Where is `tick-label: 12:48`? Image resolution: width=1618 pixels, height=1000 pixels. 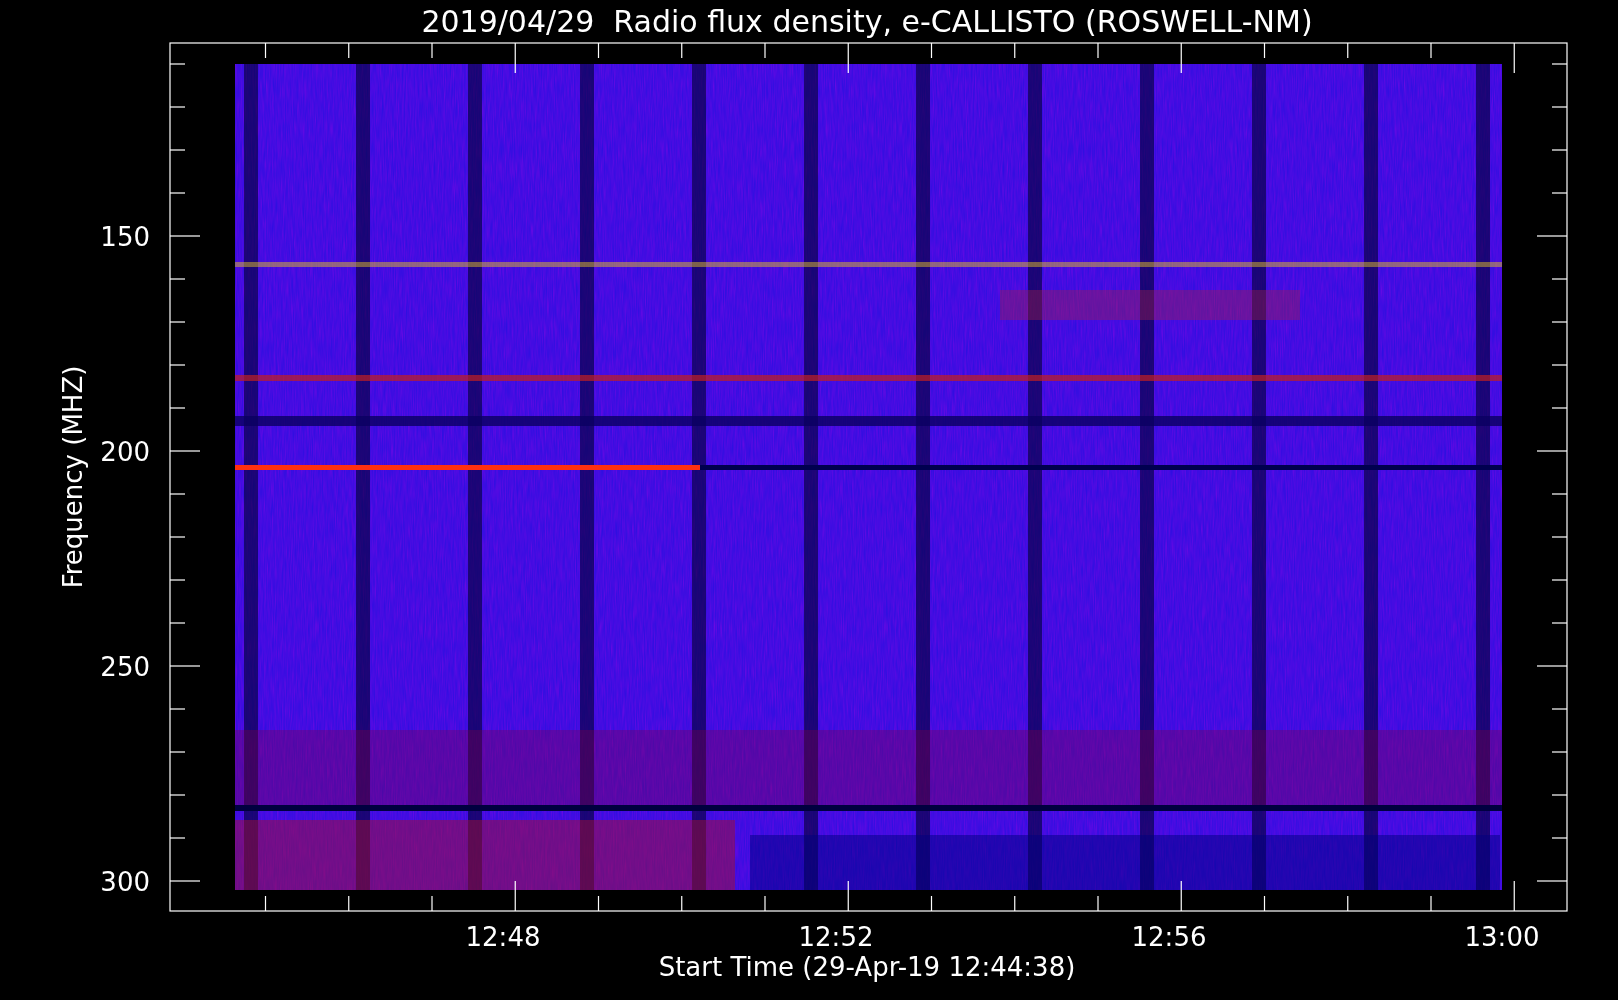
tick-label: 12:48 is located at coordinates (503, 937).